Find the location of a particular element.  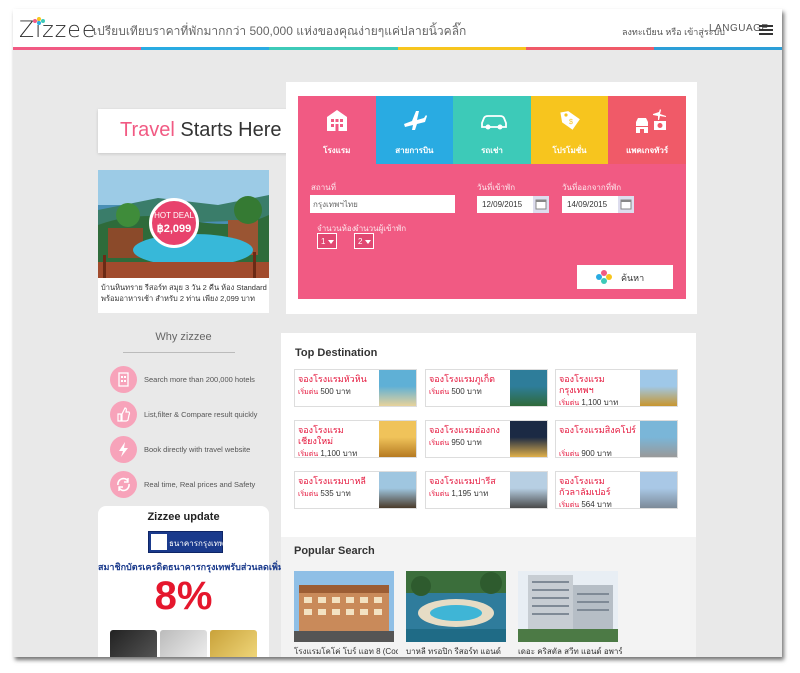

why-item-text: Search more than 200,000 hotels is located at coordinates (199, 379).